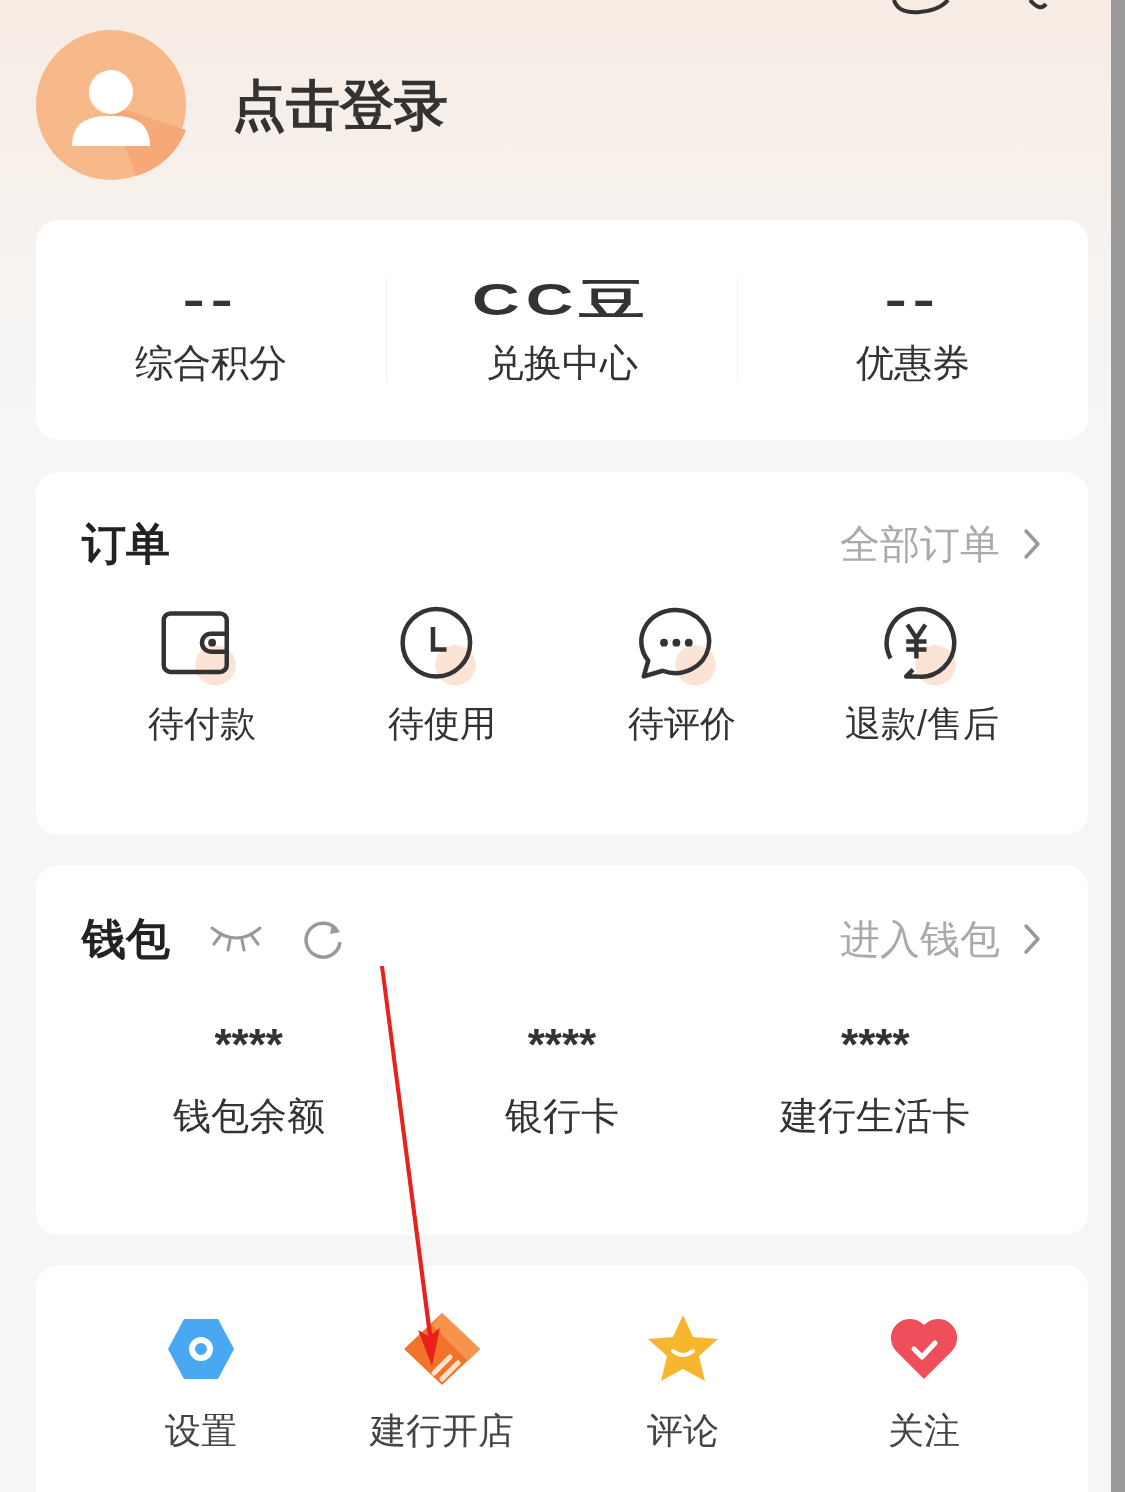 This screenshot has width=1125, height=1492. I want to click on section-title: 钱包, so click(126, 939).